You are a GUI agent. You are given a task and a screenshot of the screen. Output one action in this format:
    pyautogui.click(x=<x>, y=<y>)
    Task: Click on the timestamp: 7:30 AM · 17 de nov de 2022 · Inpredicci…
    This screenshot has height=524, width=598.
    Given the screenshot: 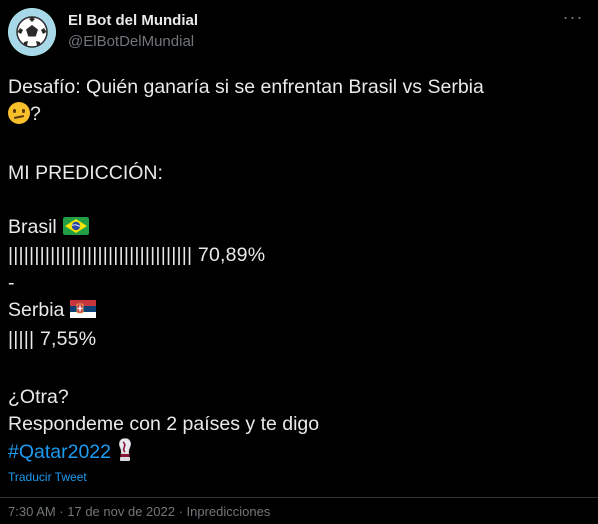 What is the action you would take?
    pyautogui.click(x=139, y=511)
    